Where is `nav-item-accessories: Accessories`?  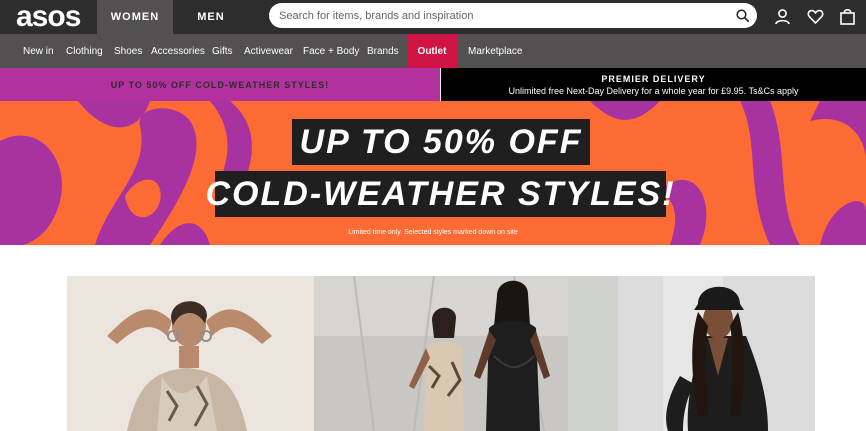 nav-item-accessories: Accessories is located at coordinates (178, 51).